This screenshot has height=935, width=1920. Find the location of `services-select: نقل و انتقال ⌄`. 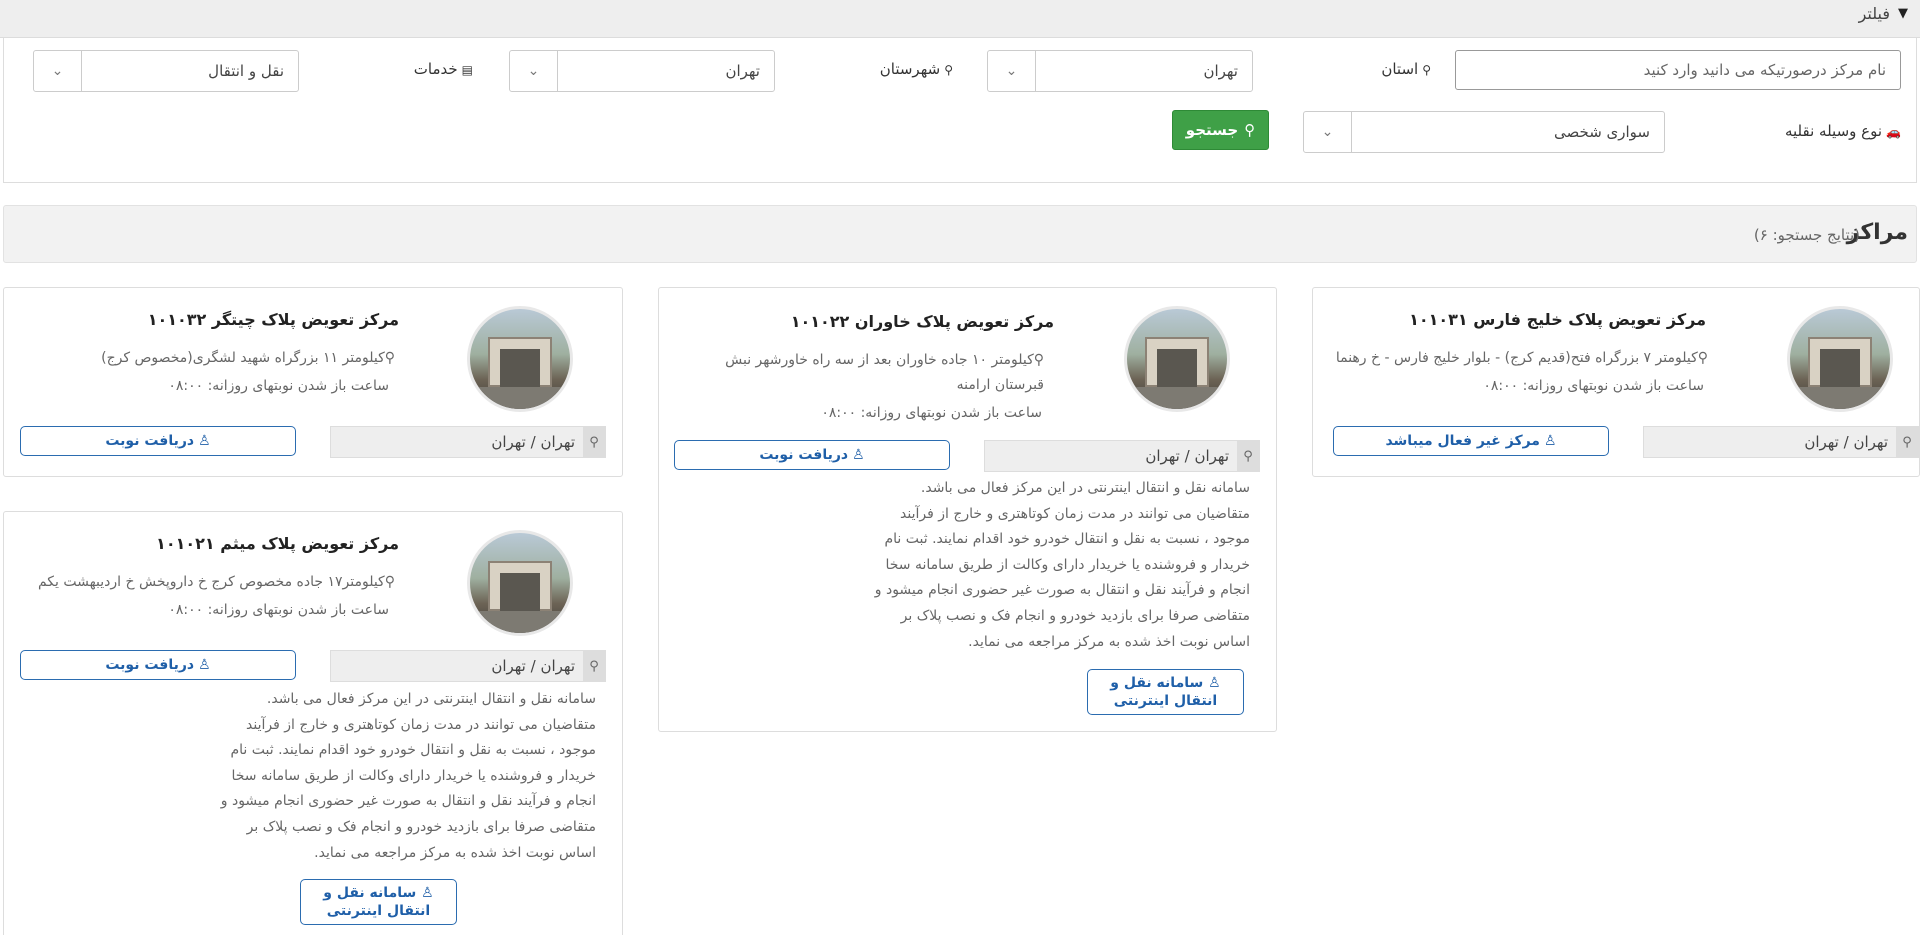

services-select: نقل و انتقال ⌄ is located at coordinates (166, 71).